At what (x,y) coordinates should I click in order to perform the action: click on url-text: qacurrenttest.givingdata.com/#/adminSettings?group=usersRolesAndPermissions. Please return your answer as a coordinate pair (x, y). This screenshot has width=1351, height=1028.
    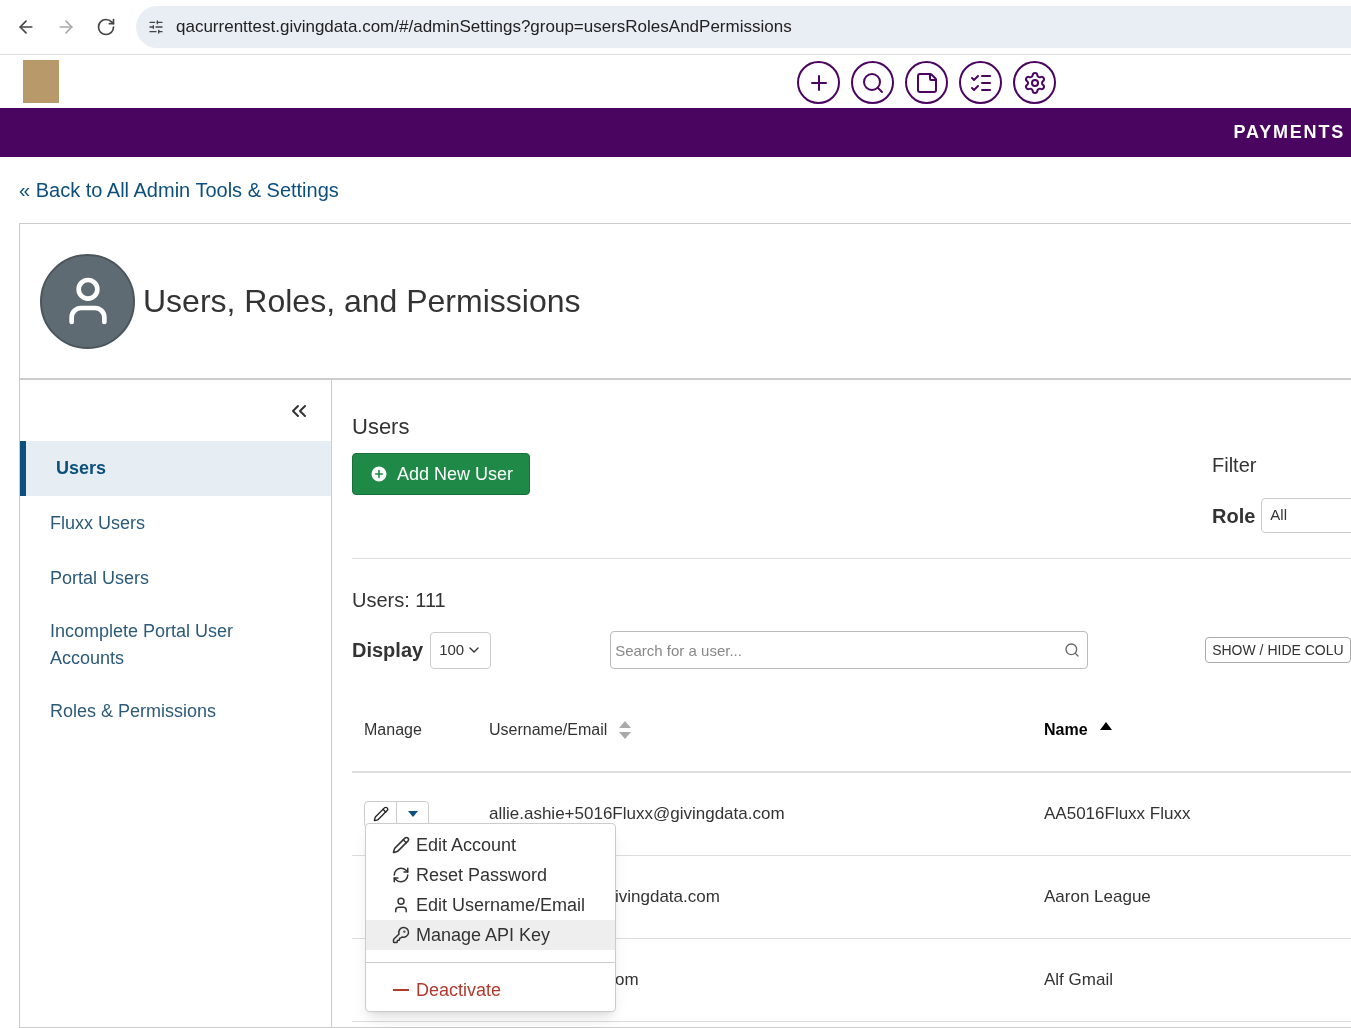
    Looking at the image, I should click on (484, 27).